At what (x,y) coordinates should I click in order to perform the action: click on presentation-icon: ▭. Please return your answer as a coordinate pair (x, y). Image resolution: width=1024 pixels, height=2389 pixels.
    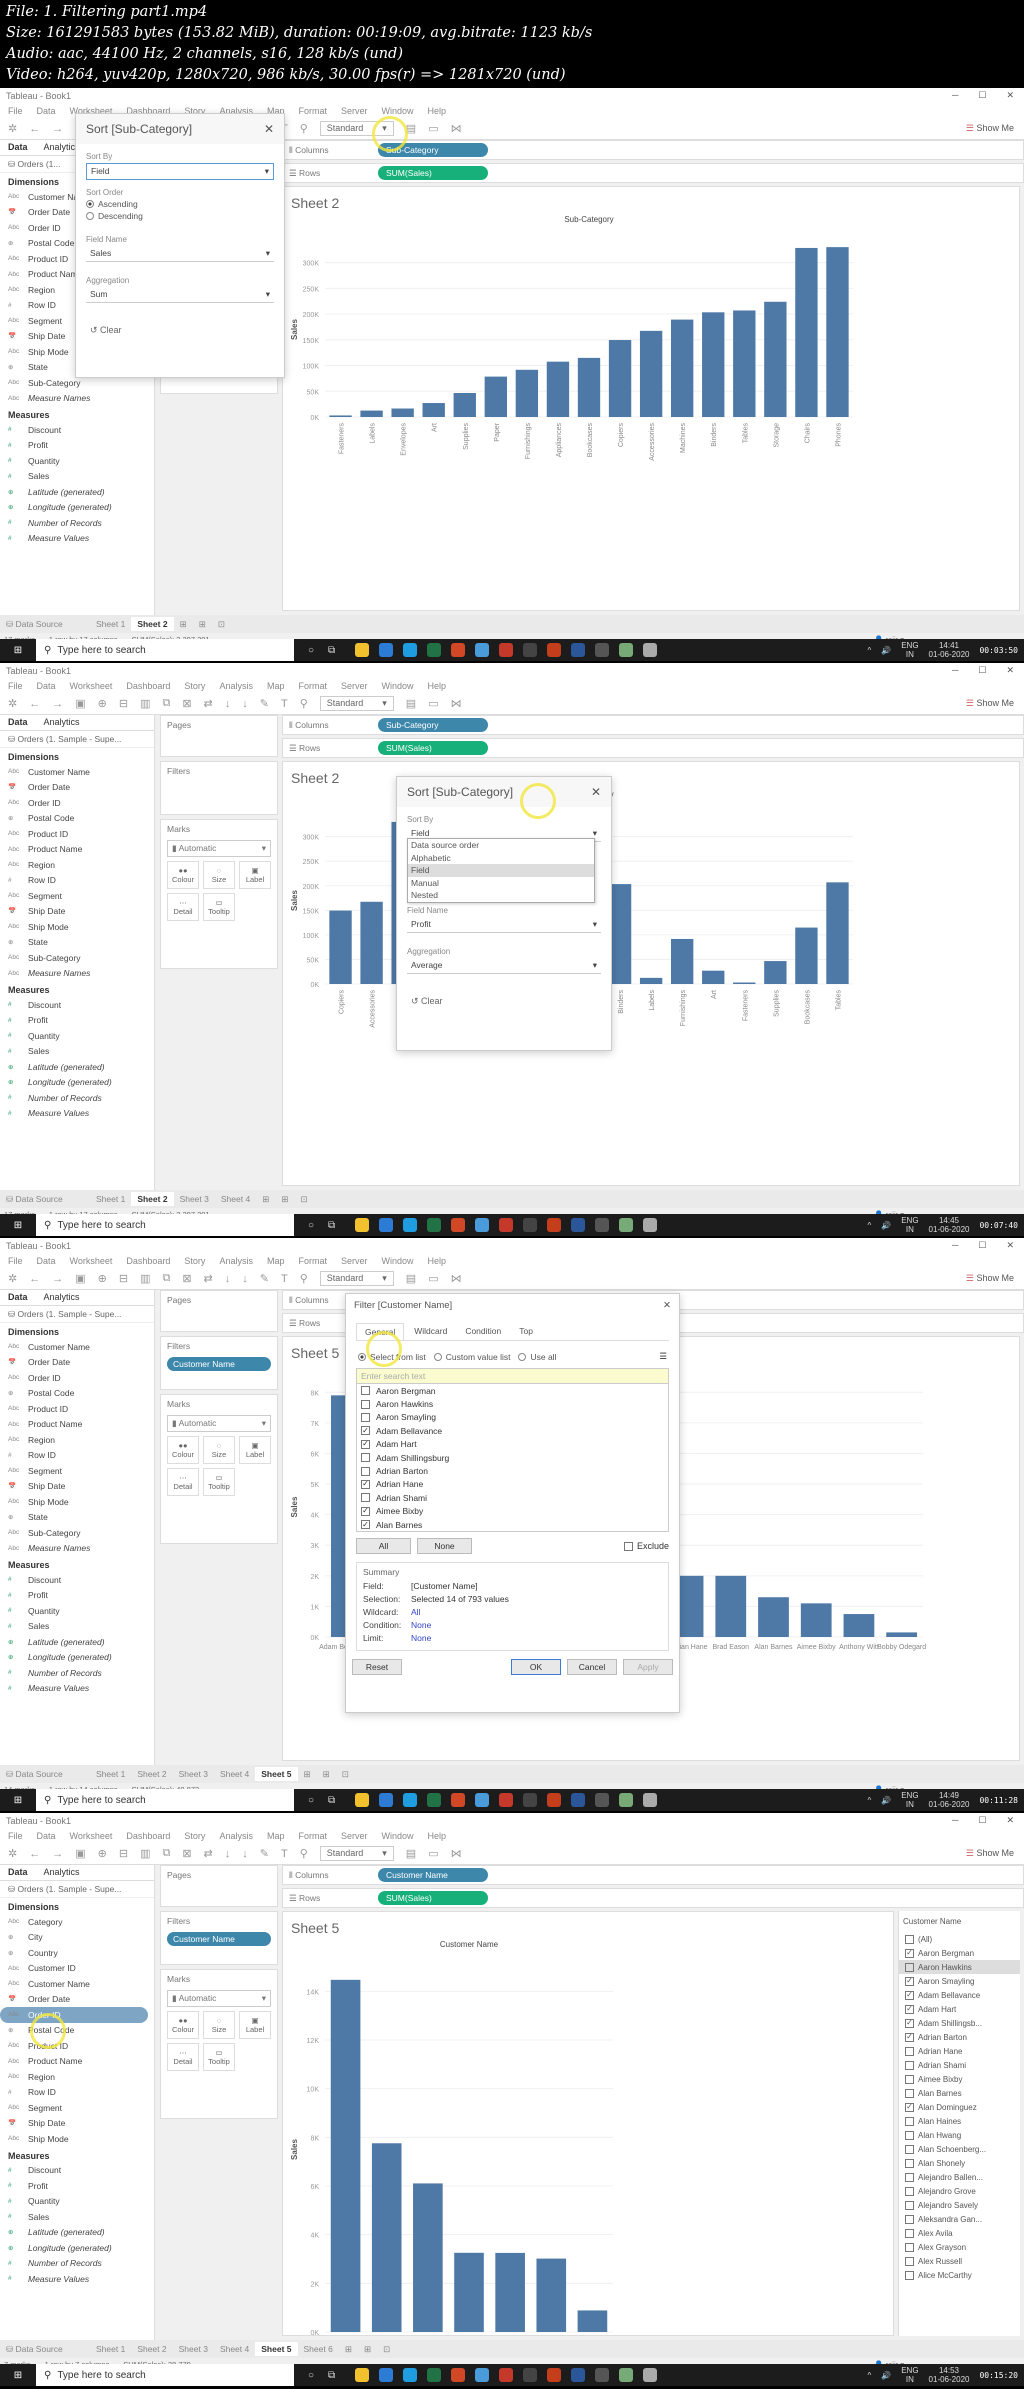
    Looking at the image, I should click on (433, 1853).